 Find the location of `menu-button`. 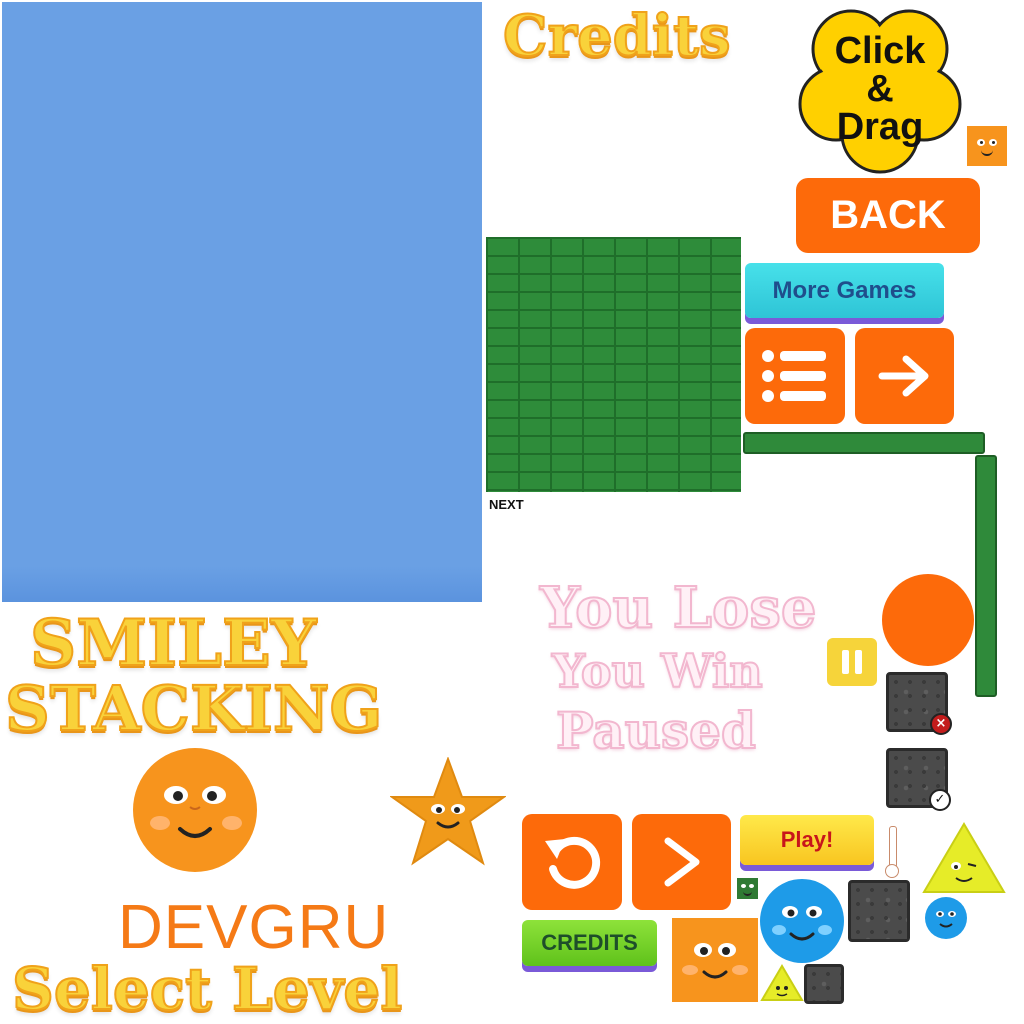

menu-button is located at coordinates (795, 376).